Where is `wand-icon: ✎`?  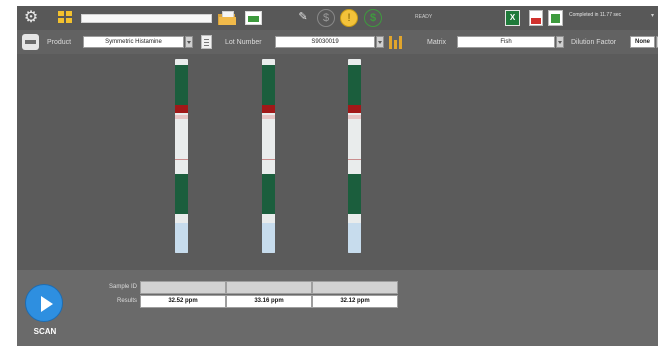
wand-icon: ✎ is located at coordinates (303, 18).